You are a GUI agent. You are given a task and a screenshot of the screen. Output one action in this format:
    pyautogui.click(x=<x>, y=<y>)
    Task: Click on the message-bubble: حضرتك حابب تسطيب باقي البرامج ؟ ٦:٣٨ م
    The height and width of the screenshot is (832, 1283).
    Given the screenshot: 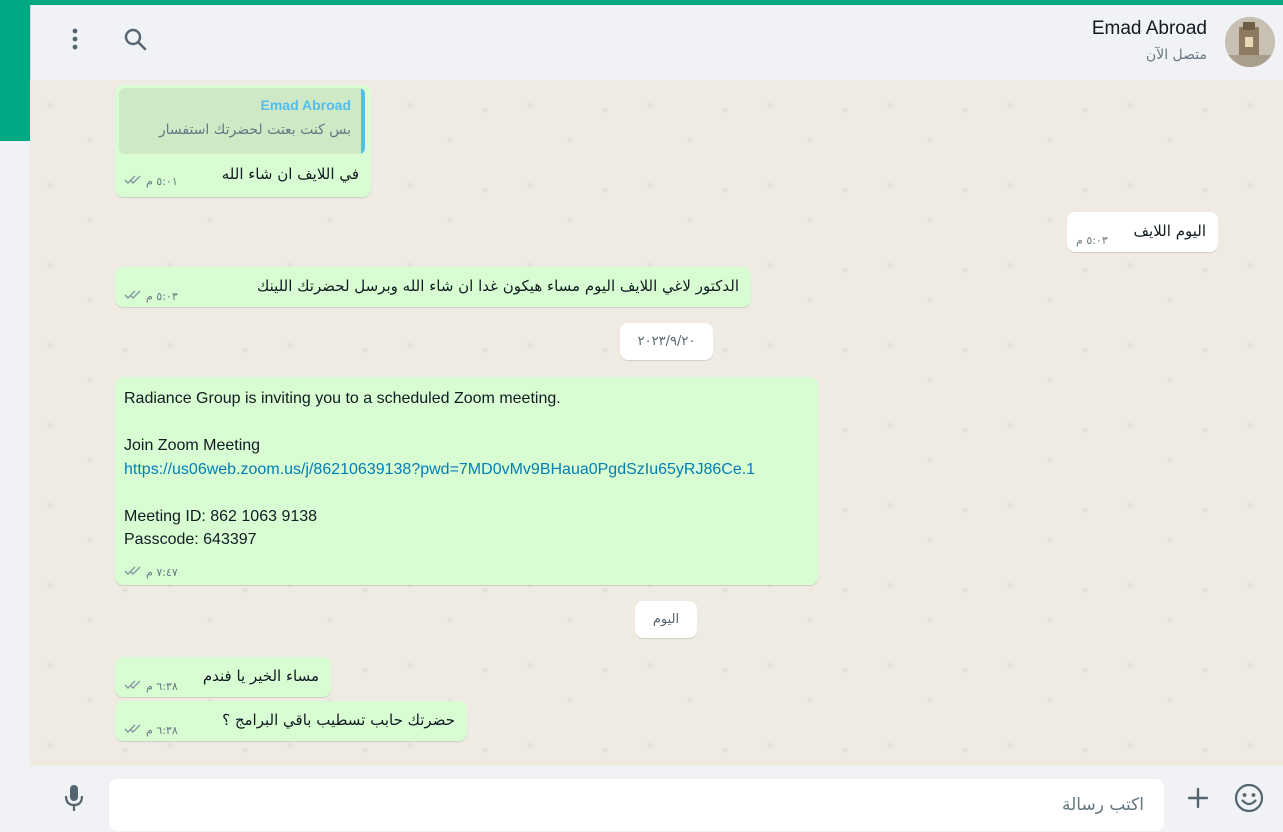 What is the action you would take?
    pyautogui.click(x=291, y=721)
    